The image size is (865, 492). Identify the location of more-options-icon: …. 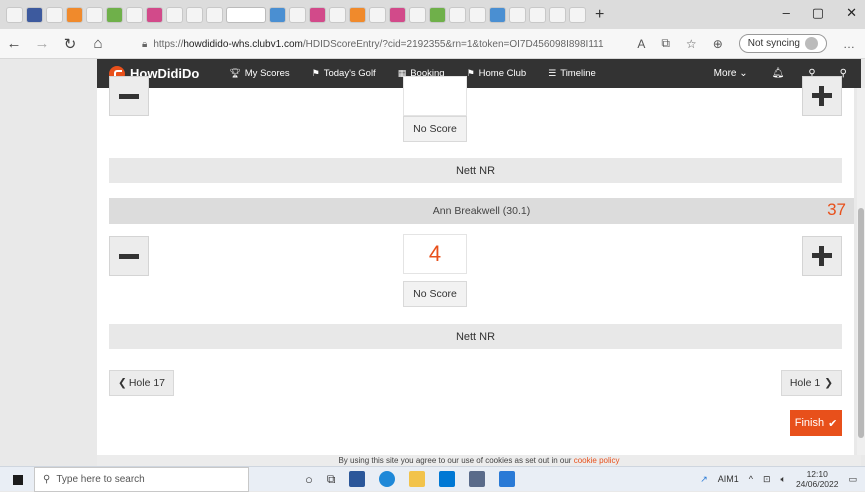
(849, 44).